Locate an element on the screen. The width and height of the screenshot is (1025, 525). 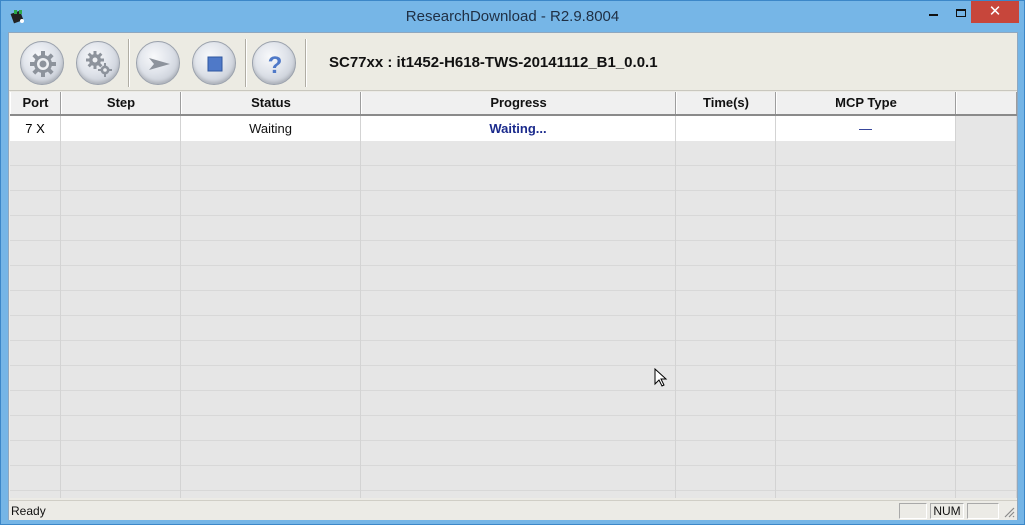
column-header-time: Time(s) is located at coordinates (726, 103).